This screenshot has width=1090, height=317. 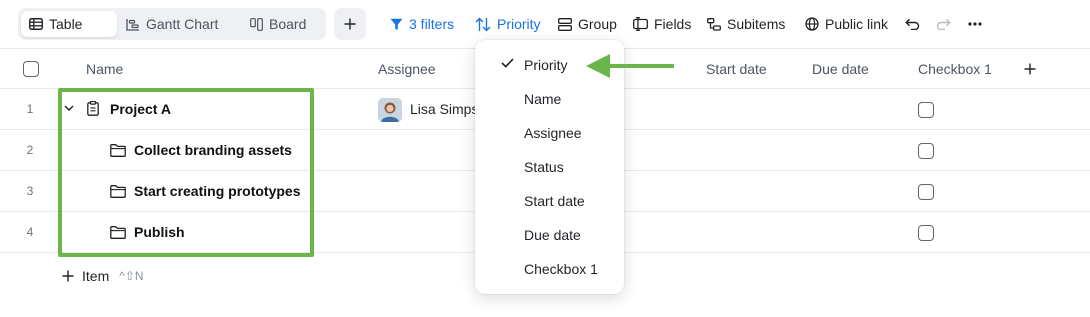 I want to click on dropdown-item-checkbox-1: Checkbox 1, so click(x=549, y=269).